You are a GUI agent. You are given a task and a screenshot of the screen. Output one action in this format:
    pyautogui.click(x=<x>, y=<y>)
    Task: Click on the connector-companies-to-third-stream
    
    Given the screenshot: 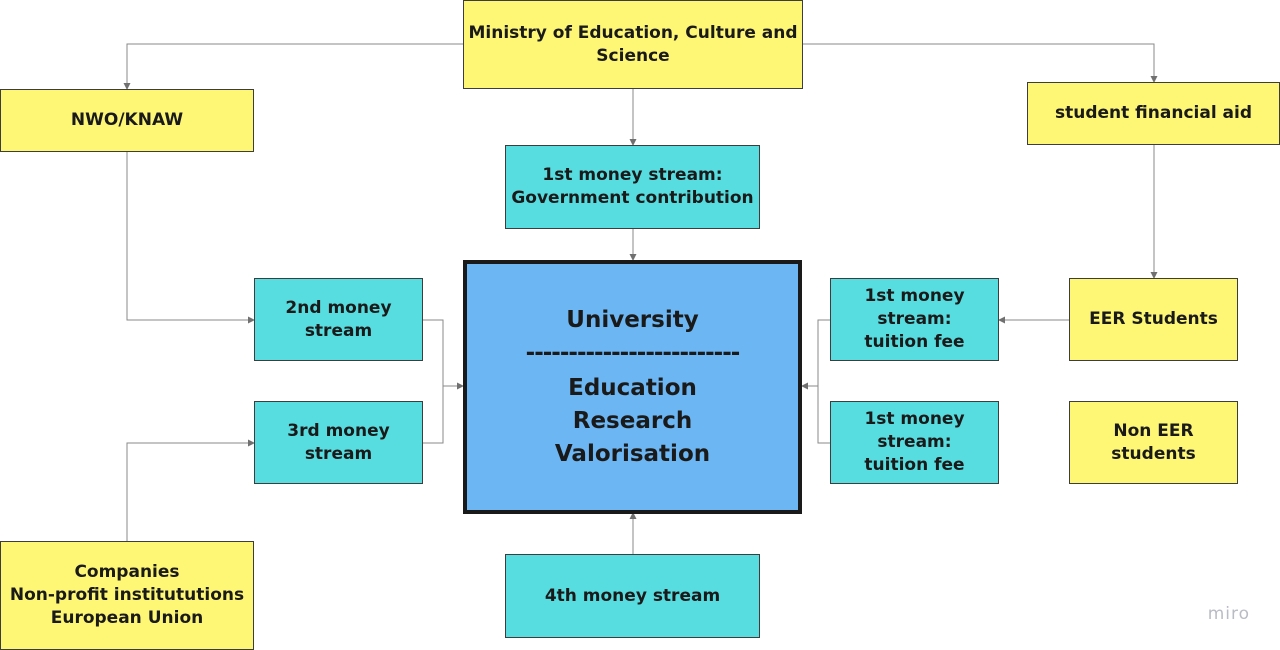 What is the action you would take?
    pyautogui.click(x=190, y=490)
    